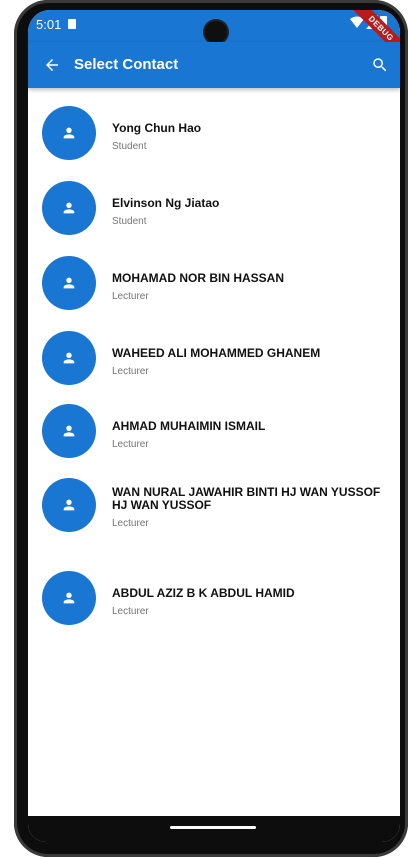 This screenshot has height=857, width=408. I want to click on contact-text: Yong Chun Hao Student, so click(249, 129).